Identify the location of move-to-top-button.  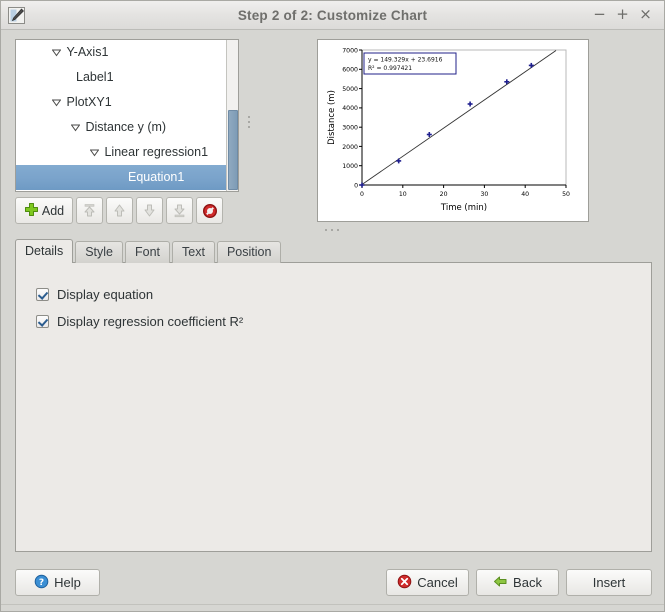
(89, 210).